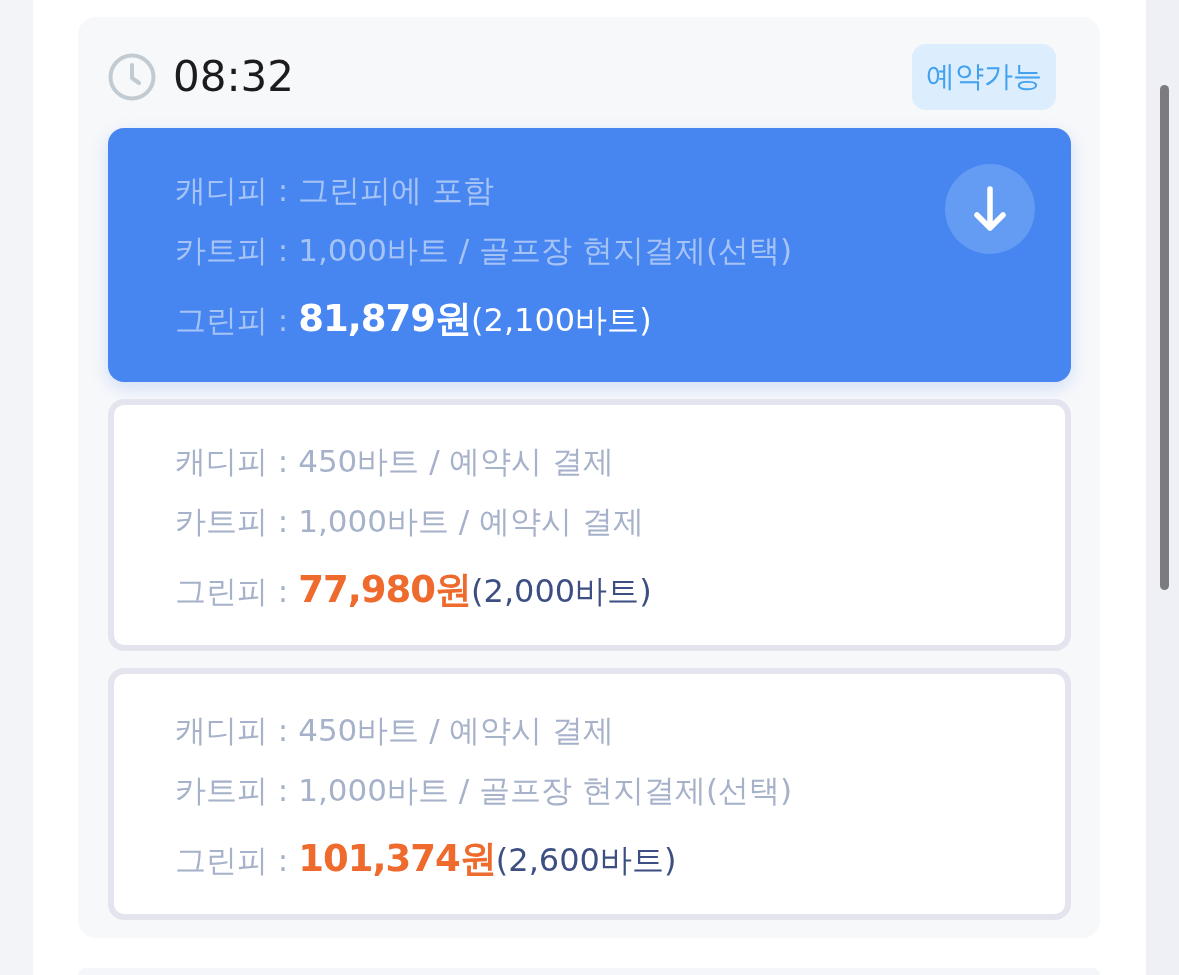 This screenshot has height=975, width=1179. What do you see at coordinates (984, 77) in the screenshot?
I see `status-badge: 예약가능` at bounding box center [984, 77].